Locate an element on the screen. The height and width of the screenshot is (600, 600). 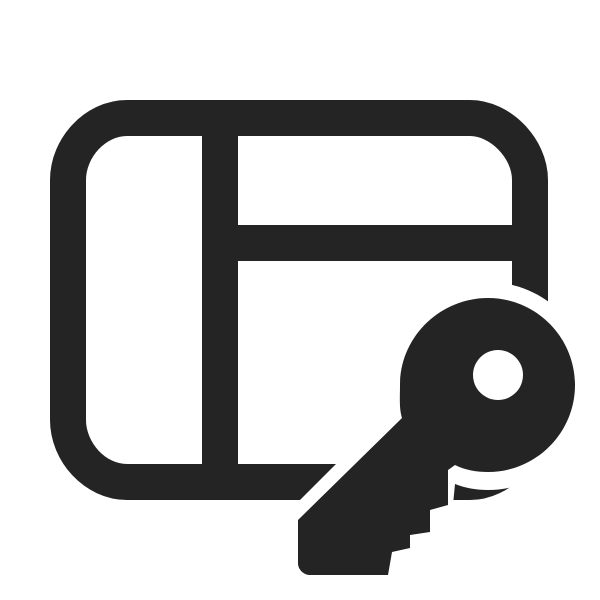
key-hole-icon is located at coordinates (498, 375).